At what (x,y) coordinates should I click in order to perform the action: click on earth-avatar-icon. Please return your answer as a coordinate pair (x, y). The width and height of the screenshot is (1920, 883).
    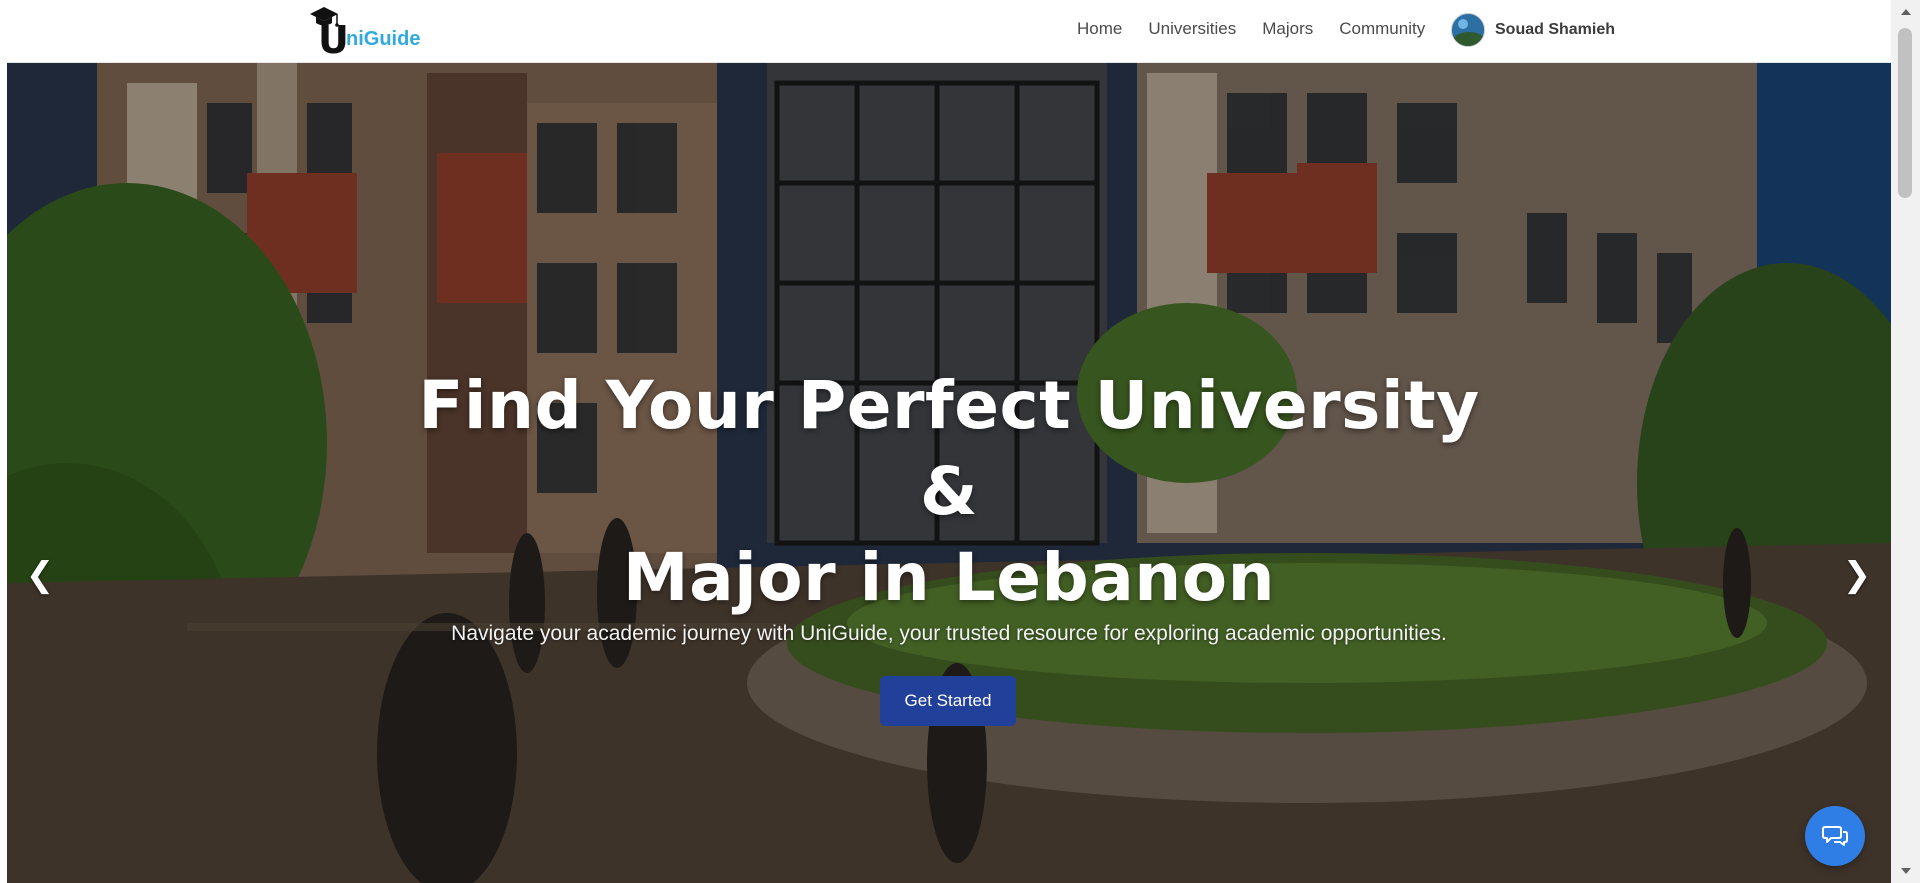
    Looking at the image, I should click on (1468, 30).